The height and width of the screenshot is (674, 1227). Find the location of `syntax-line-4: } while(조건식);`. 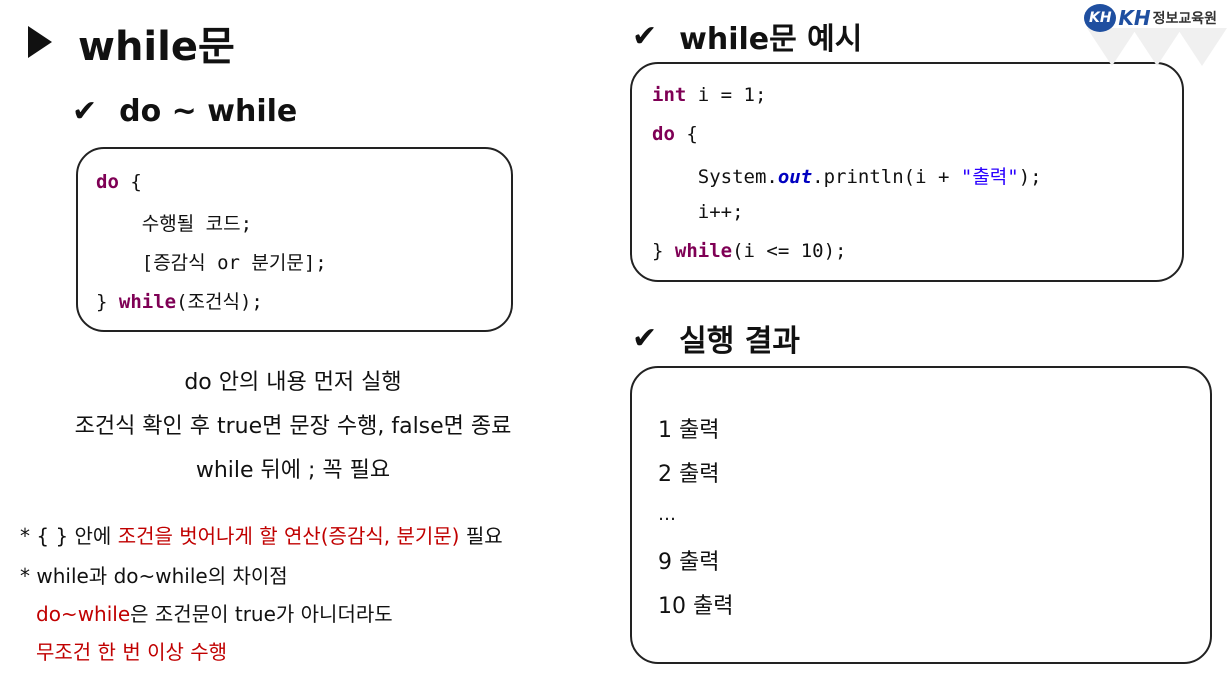

syntax-line-4: } while(조건식); is located at coordinates (179, 300).